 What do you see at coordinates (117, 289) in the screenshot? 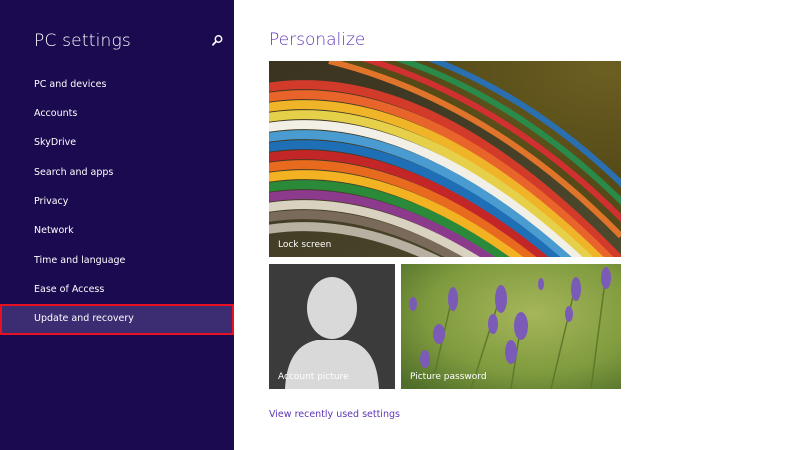
I see `sidebar-item-ease-of-access: Ease of Access` at bounding box center [117, 289].